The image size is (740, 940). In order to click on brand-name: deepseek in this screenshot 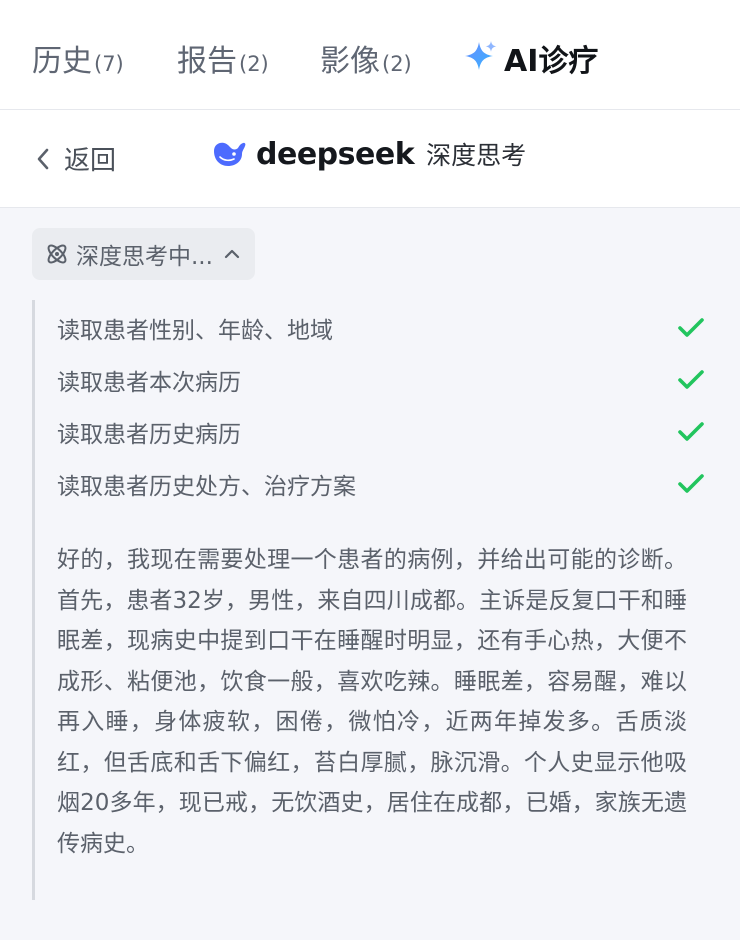, I will do `click(335, 154)`.